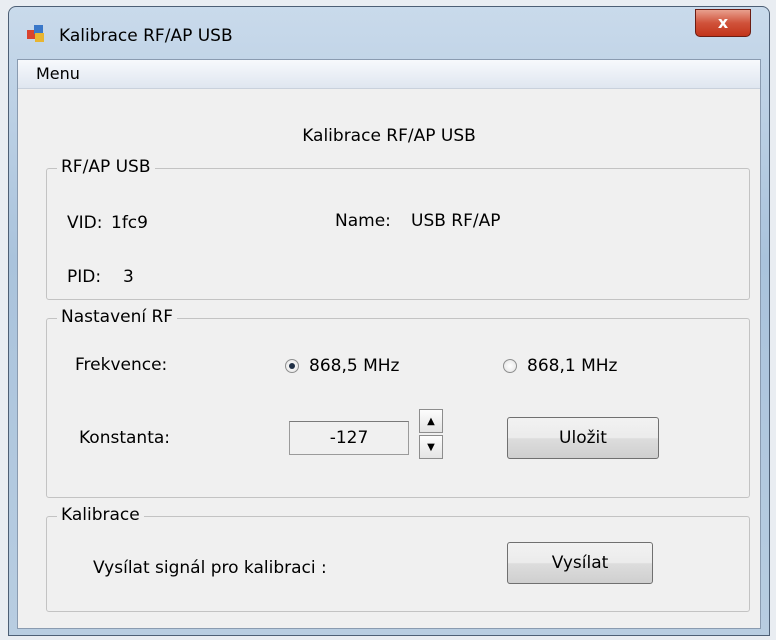  I want to click on close-button: x, so click(723, 23).